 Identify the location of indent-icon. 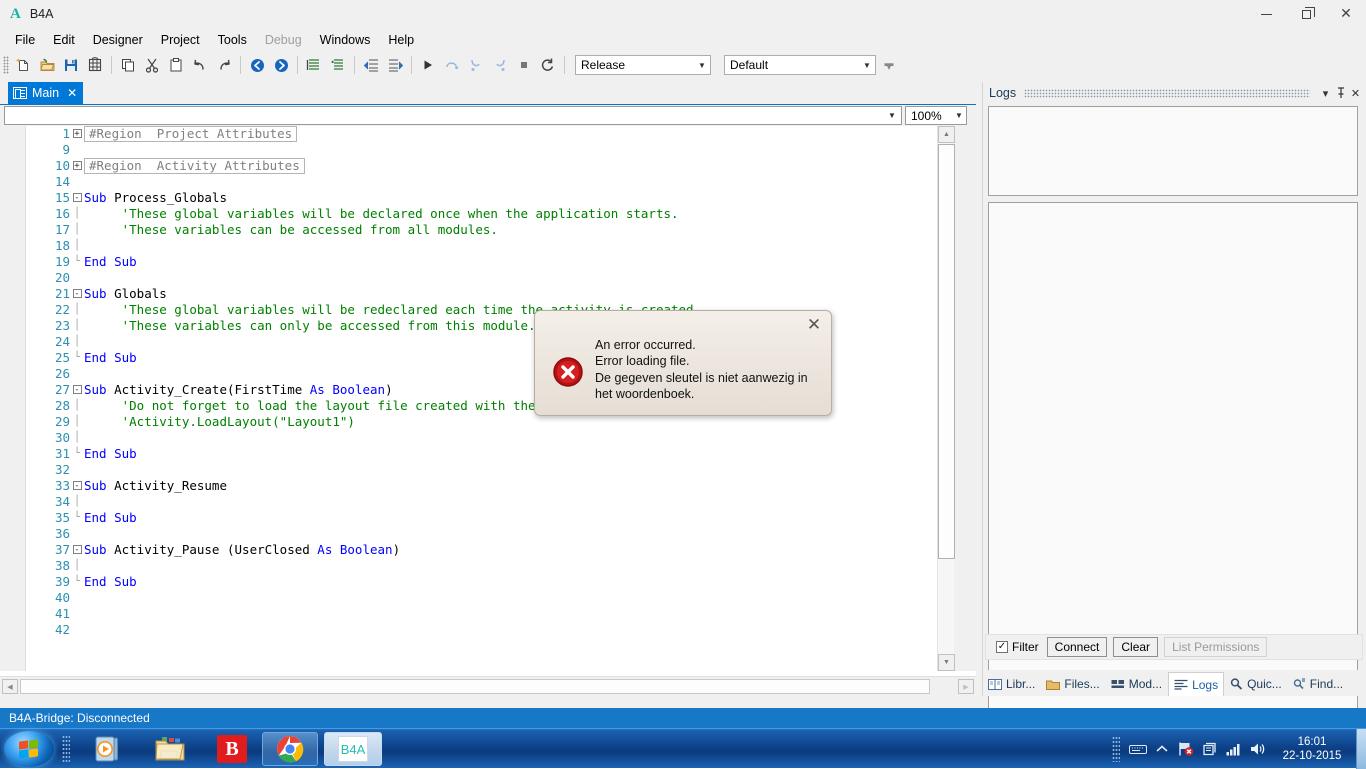
(395, 65).